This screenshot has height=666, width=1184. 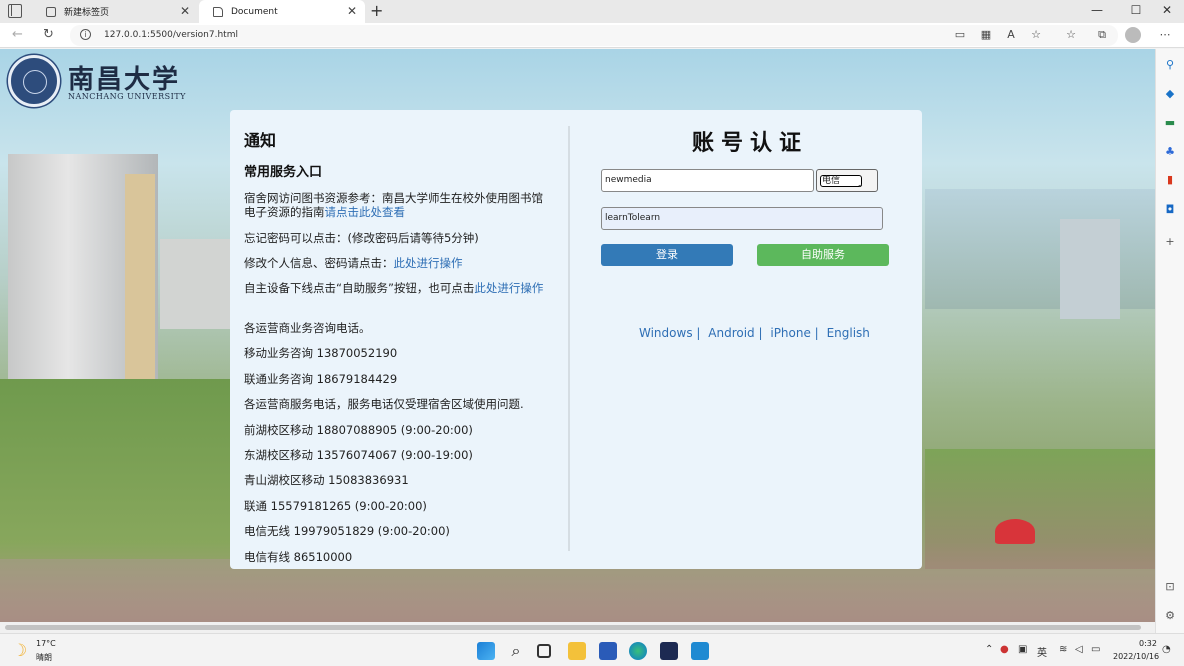 I want to click on vscode-icon, so click(x=700, y=651).